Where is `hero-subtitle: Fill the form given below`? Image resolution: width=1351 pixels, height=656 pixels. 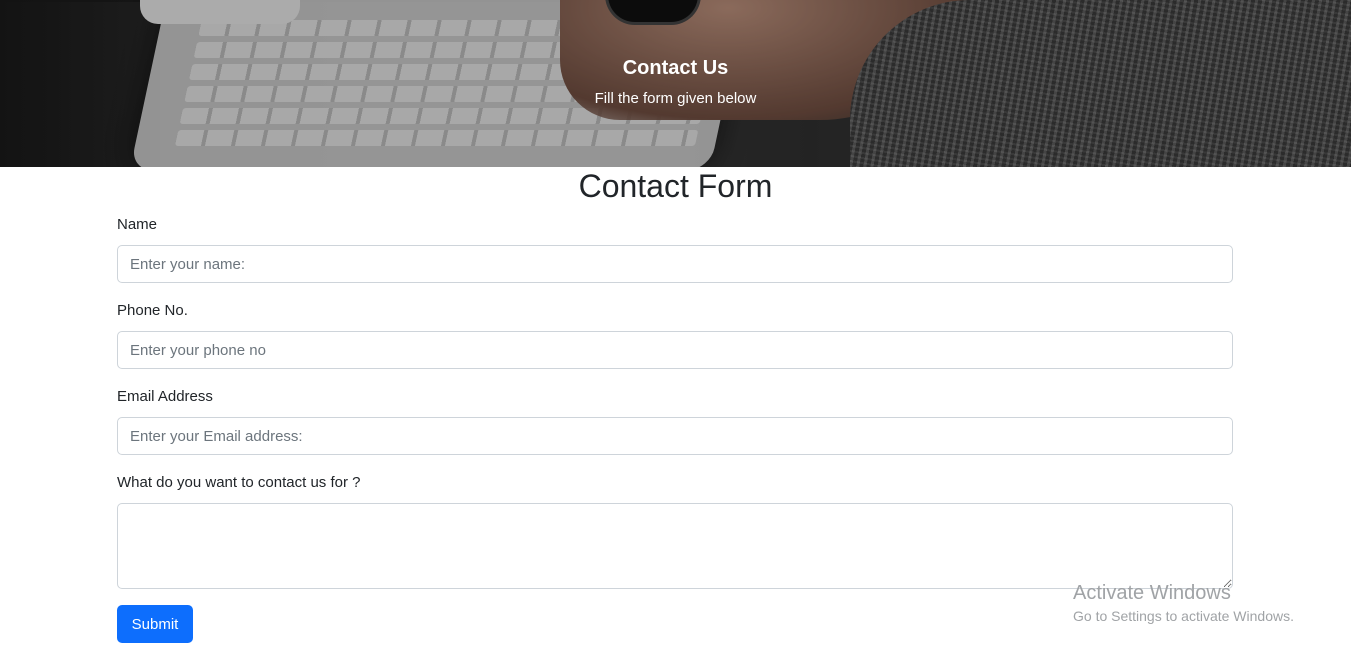
hero-subtitle: Fill the form given below is located at coordinates (675, 98).